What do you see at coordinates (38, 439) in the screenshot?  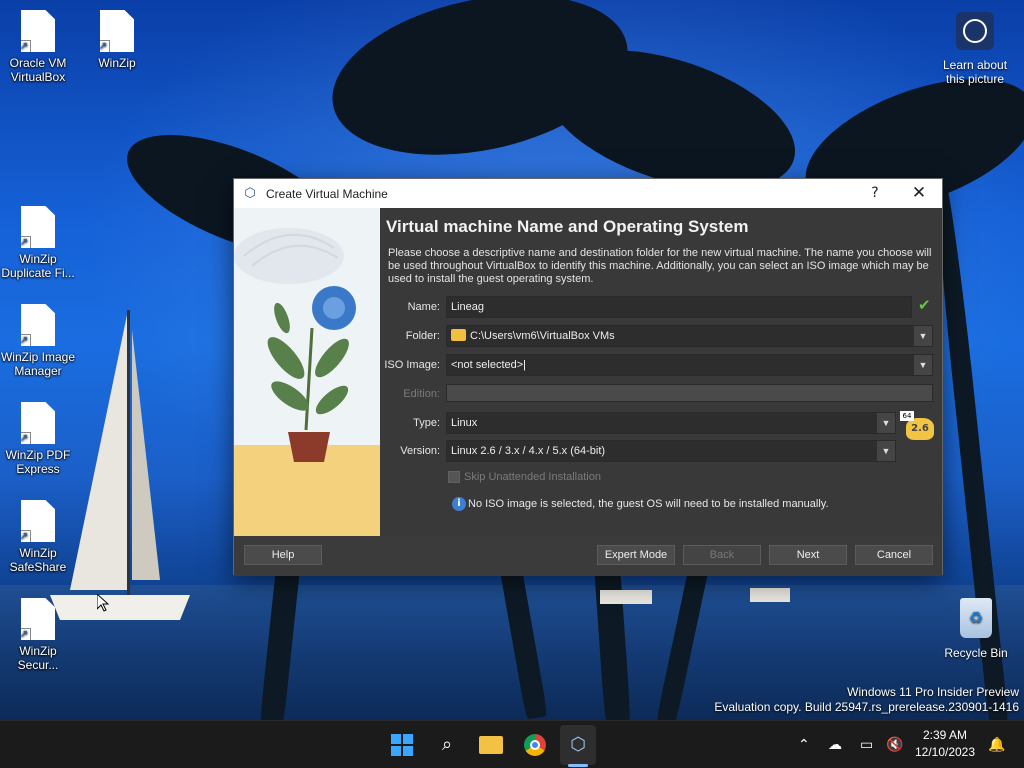 I see `desktop-icon-winzip-pdf-express: ↗ WinZip PDF Express` at bounding box center [38, 439].